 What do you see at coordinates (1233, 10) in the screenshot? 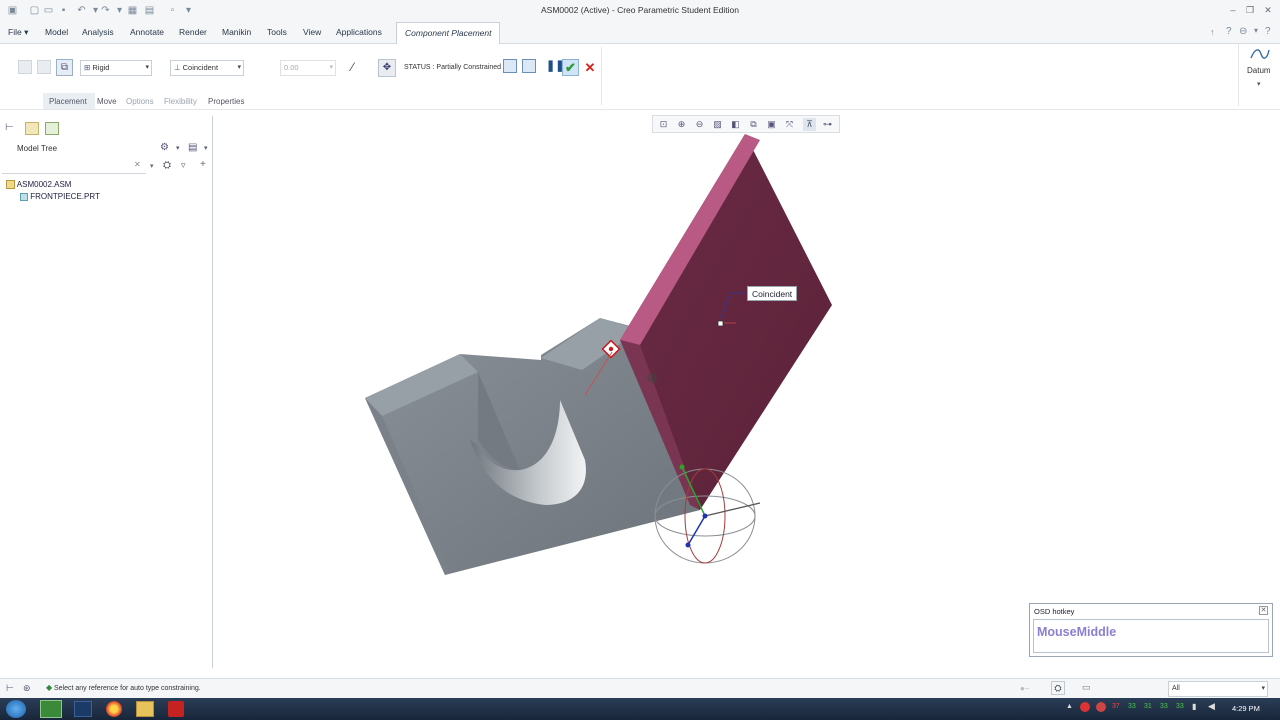
I see `minimize-icon: –` at bounding box center [1233, 10].